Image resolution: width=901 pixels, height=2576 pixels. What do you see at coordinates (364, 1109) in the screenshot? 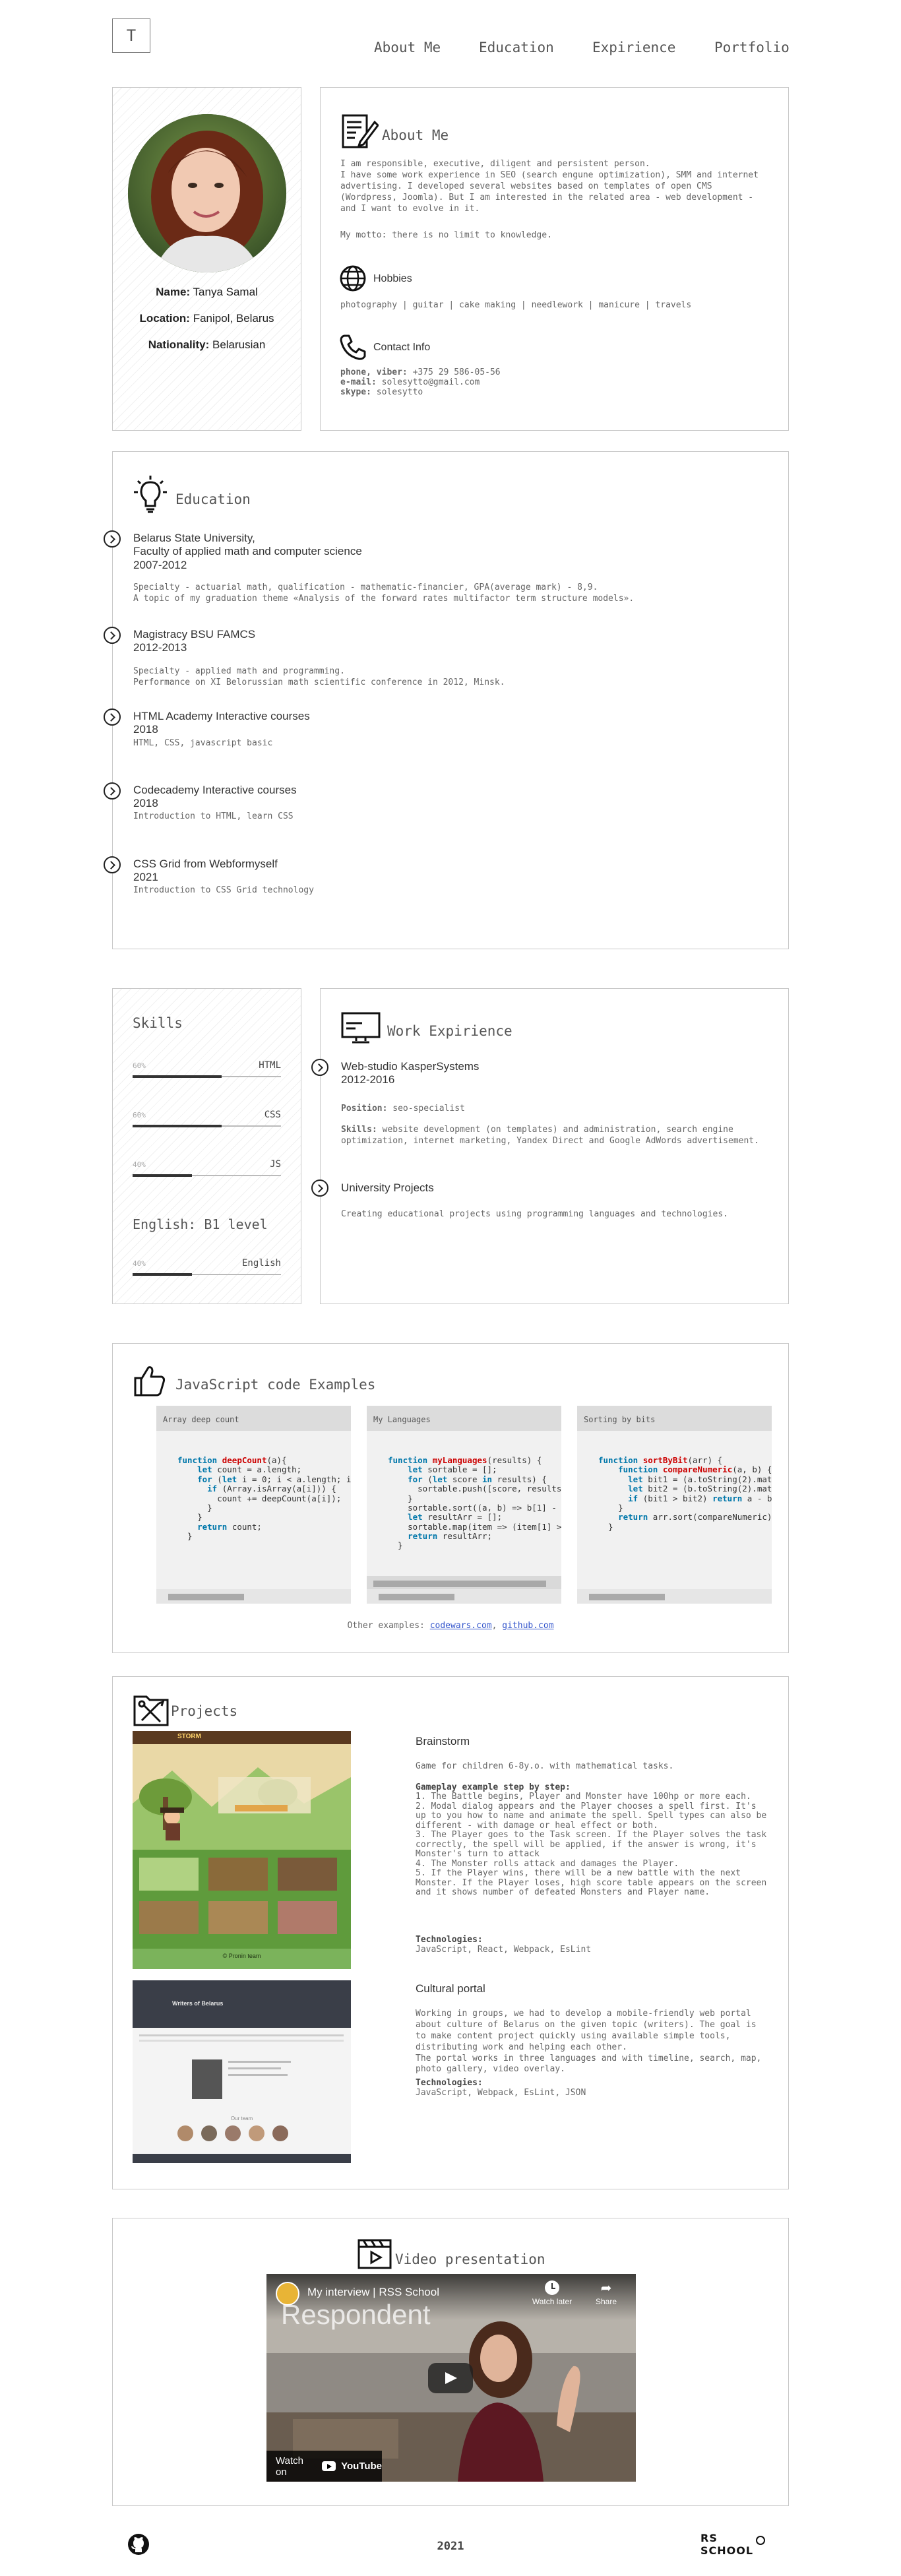
I see `position-label: Position:` at bounding box center [364, 1109].